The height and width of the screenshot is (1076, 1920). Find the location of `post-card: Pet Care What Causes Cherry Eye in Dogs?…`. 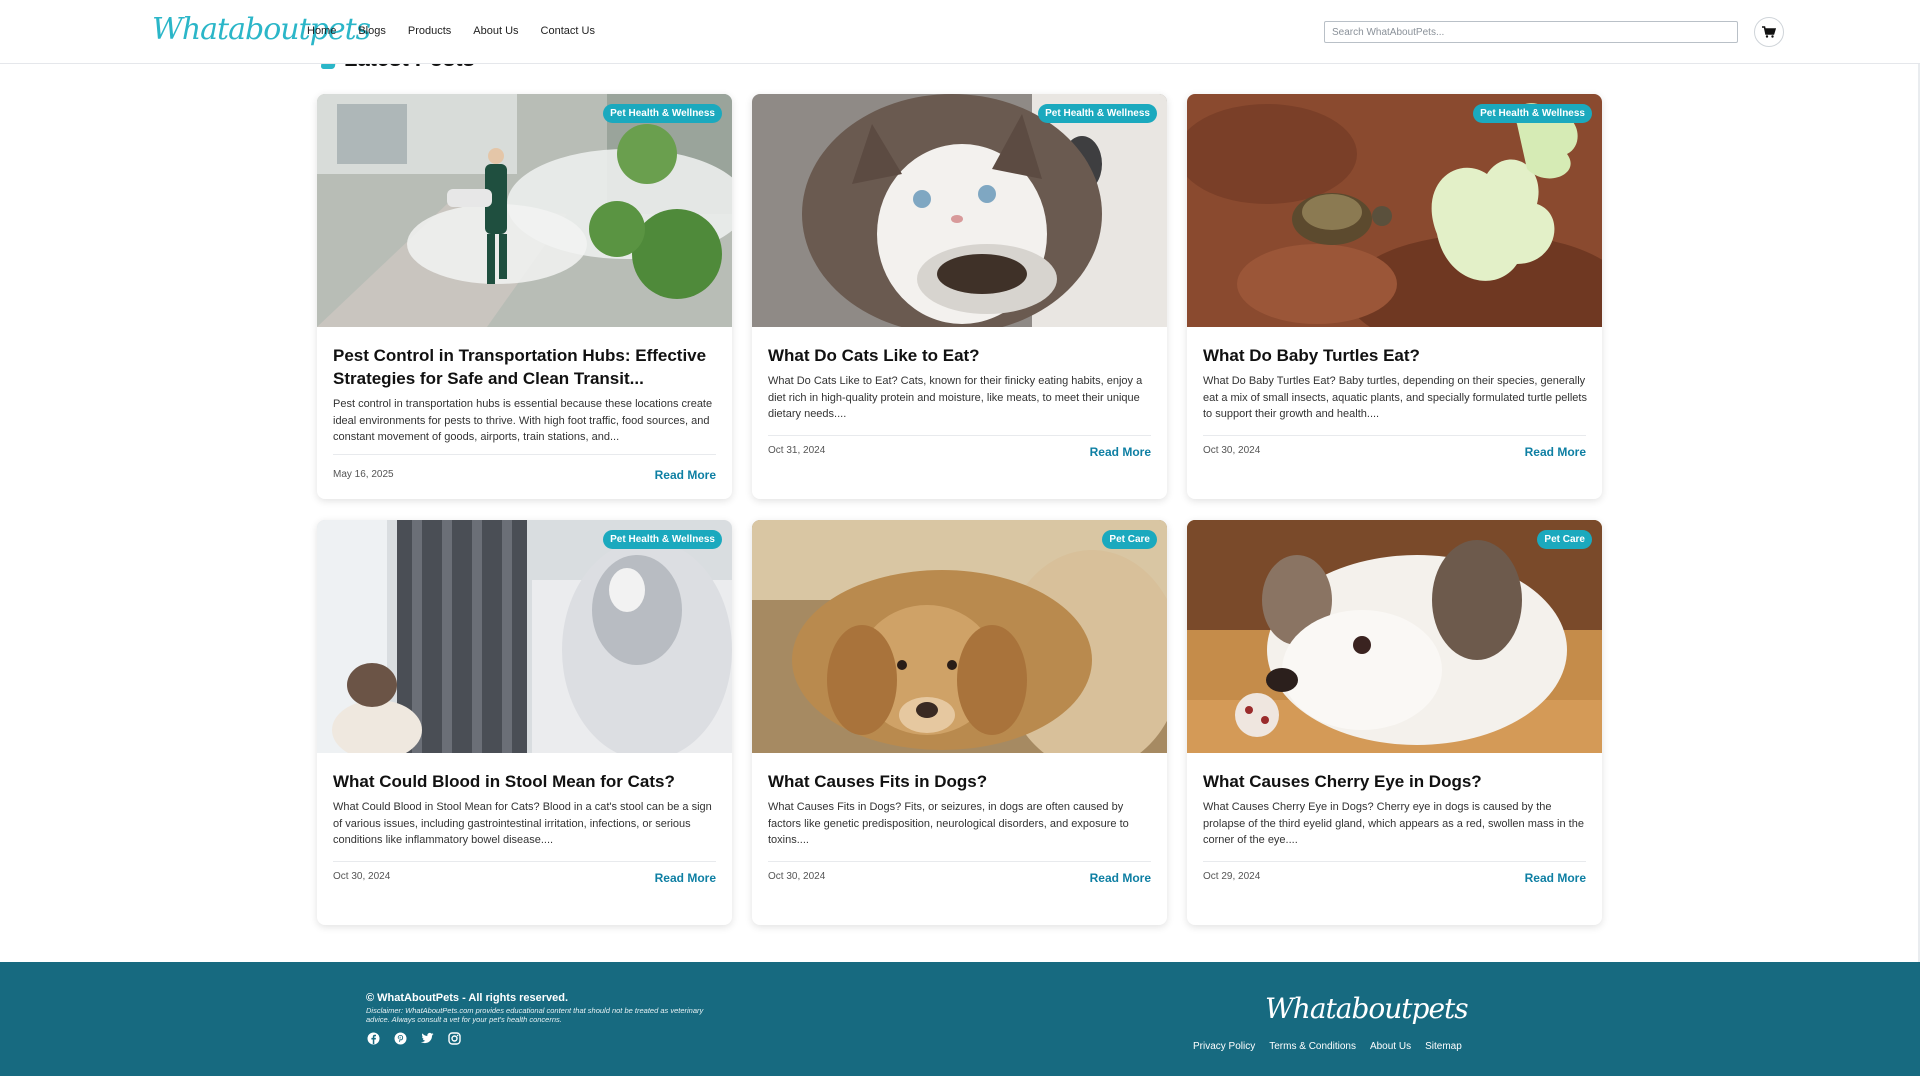

post-card: Pet Care What Causes Cherry Eye in Dogs?… is located at coordinates (1394, 722).